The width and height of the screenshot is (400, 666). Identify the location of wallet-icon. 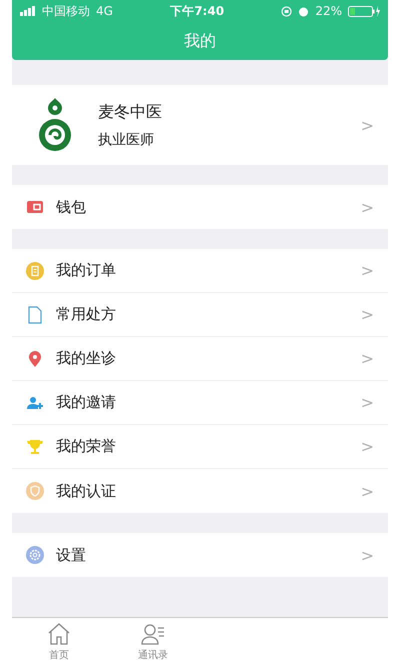
(35, 207).